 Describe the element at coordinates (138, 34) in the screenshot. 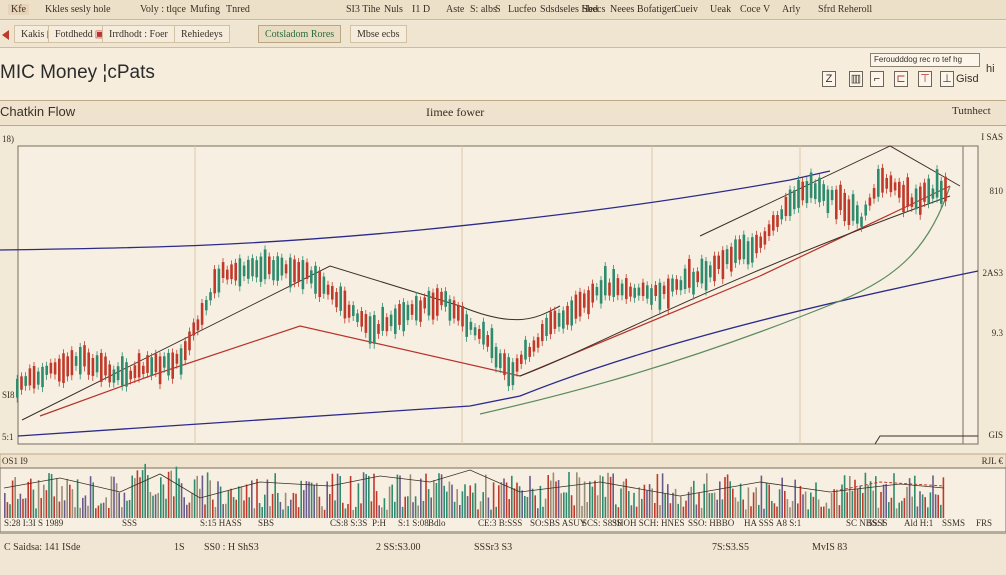

I see `tab-item: Irrdhodt : Foer` at that location.